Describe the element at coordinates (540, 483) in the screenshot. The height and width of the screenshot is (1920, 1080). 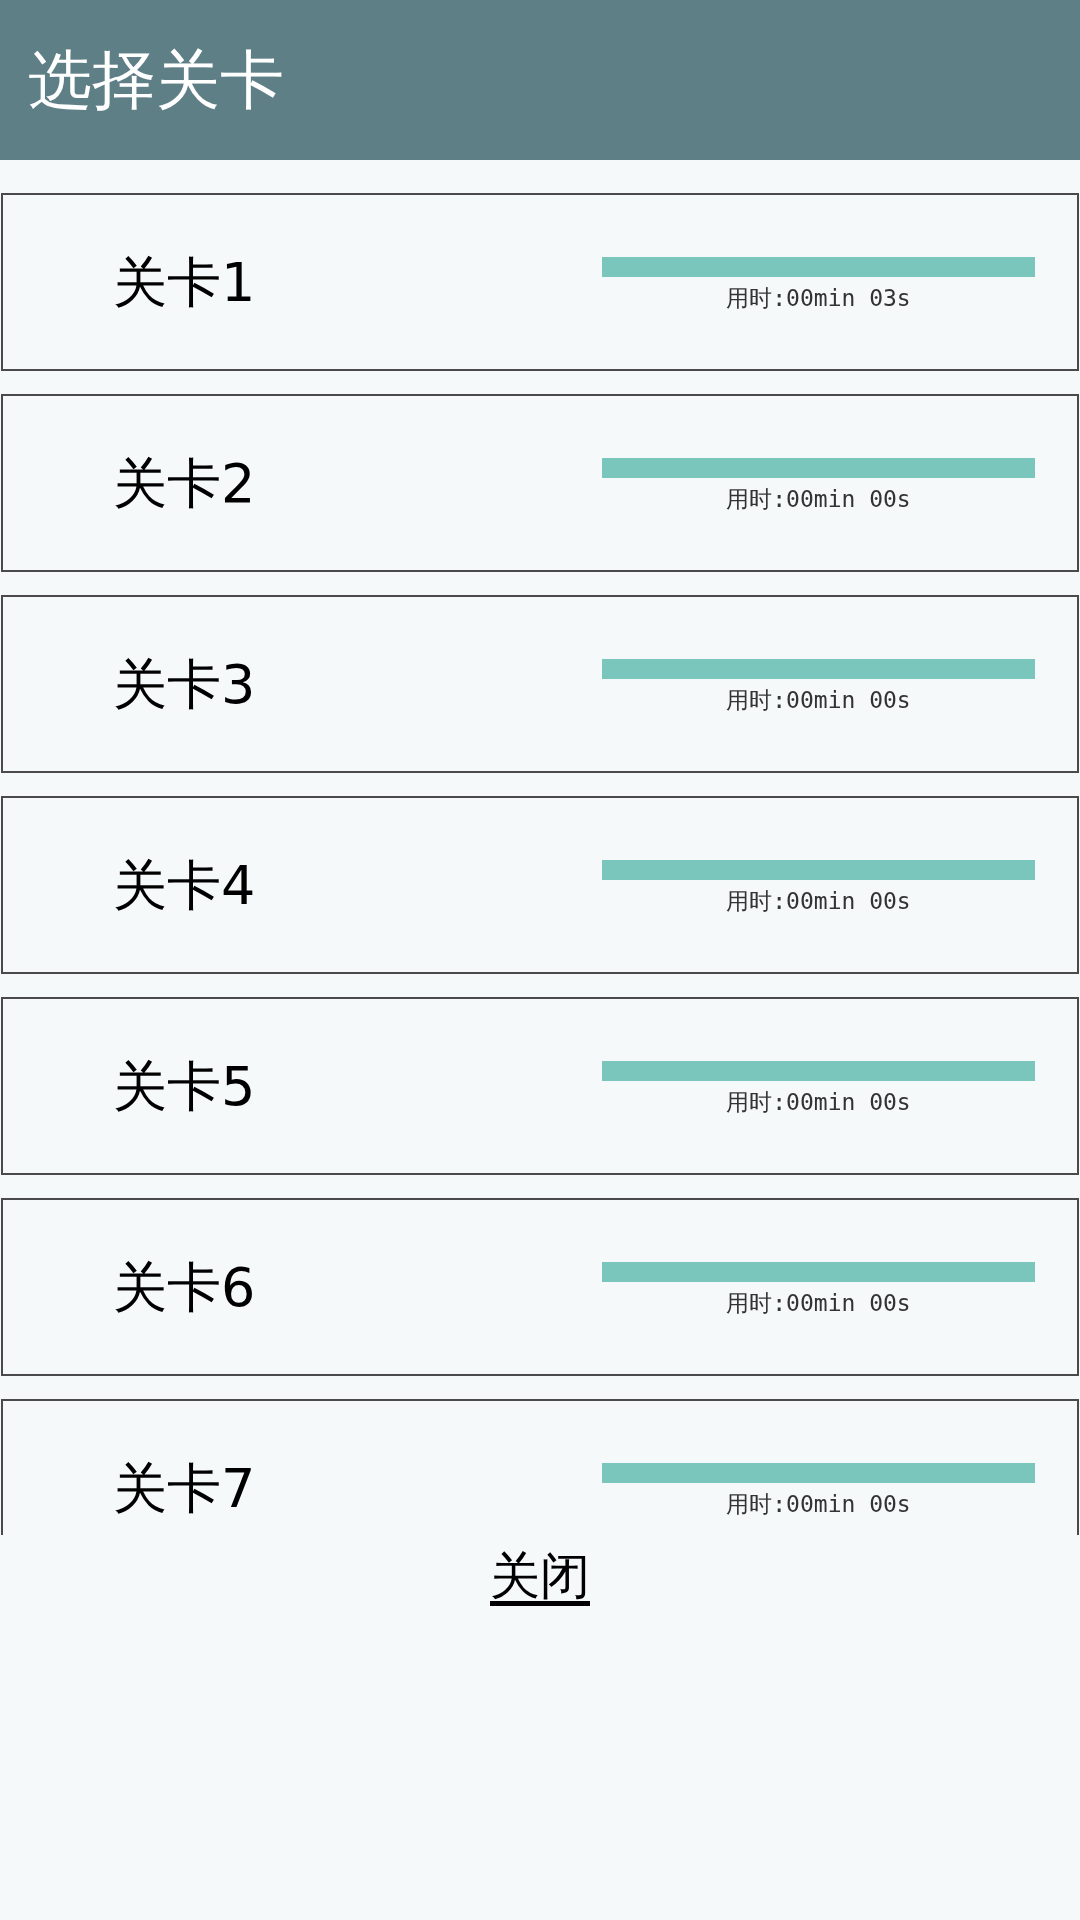
I see `level-card: 关卡2 用时:00min 00s` at that location.